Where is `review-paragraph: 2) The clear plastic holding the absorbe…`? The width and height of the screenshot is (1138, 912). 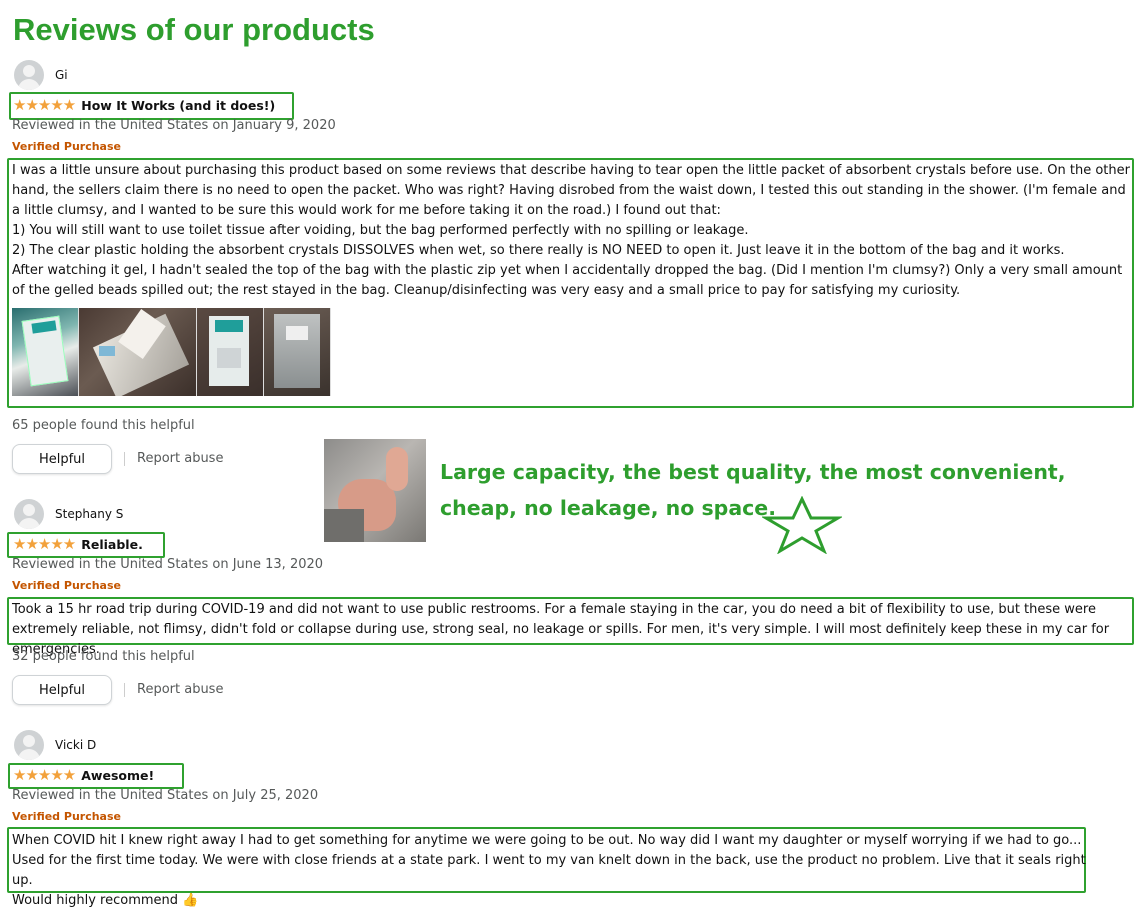
review-paragraph: 2) The clear plastic holding the absorbe… is located at coordinates (538, 250).